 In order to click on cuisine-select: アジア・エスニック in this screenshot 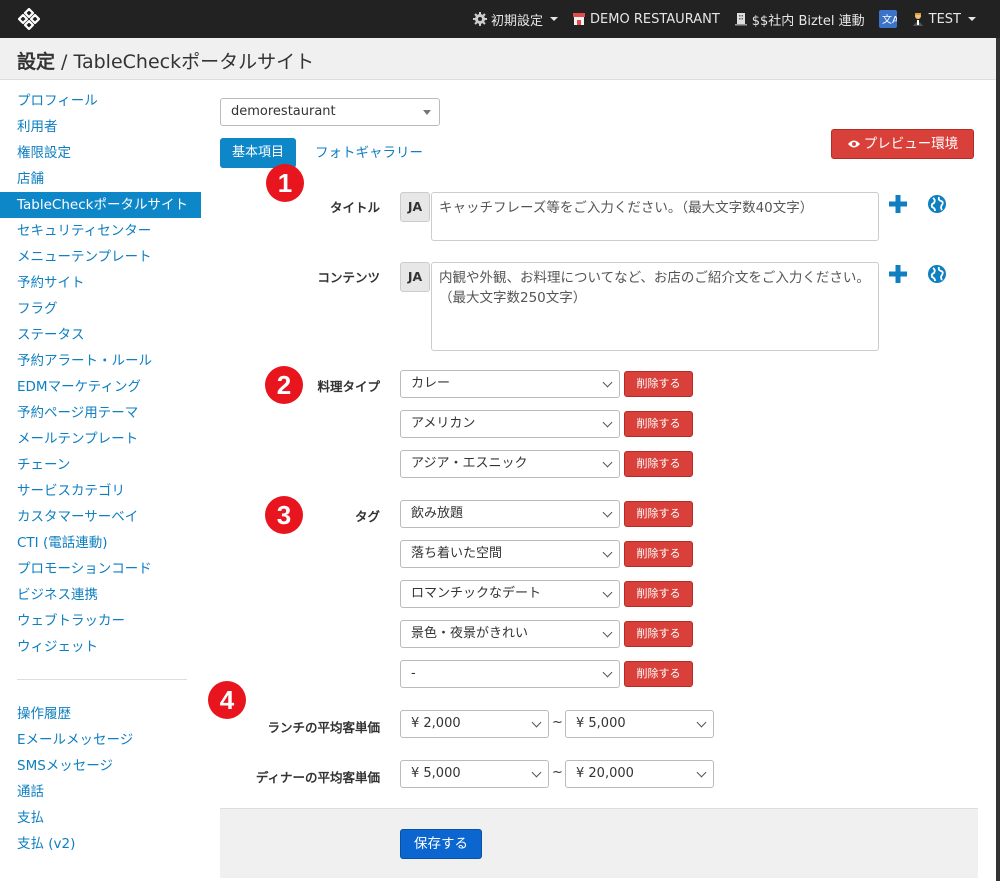, I will do `click(510, 464)`.